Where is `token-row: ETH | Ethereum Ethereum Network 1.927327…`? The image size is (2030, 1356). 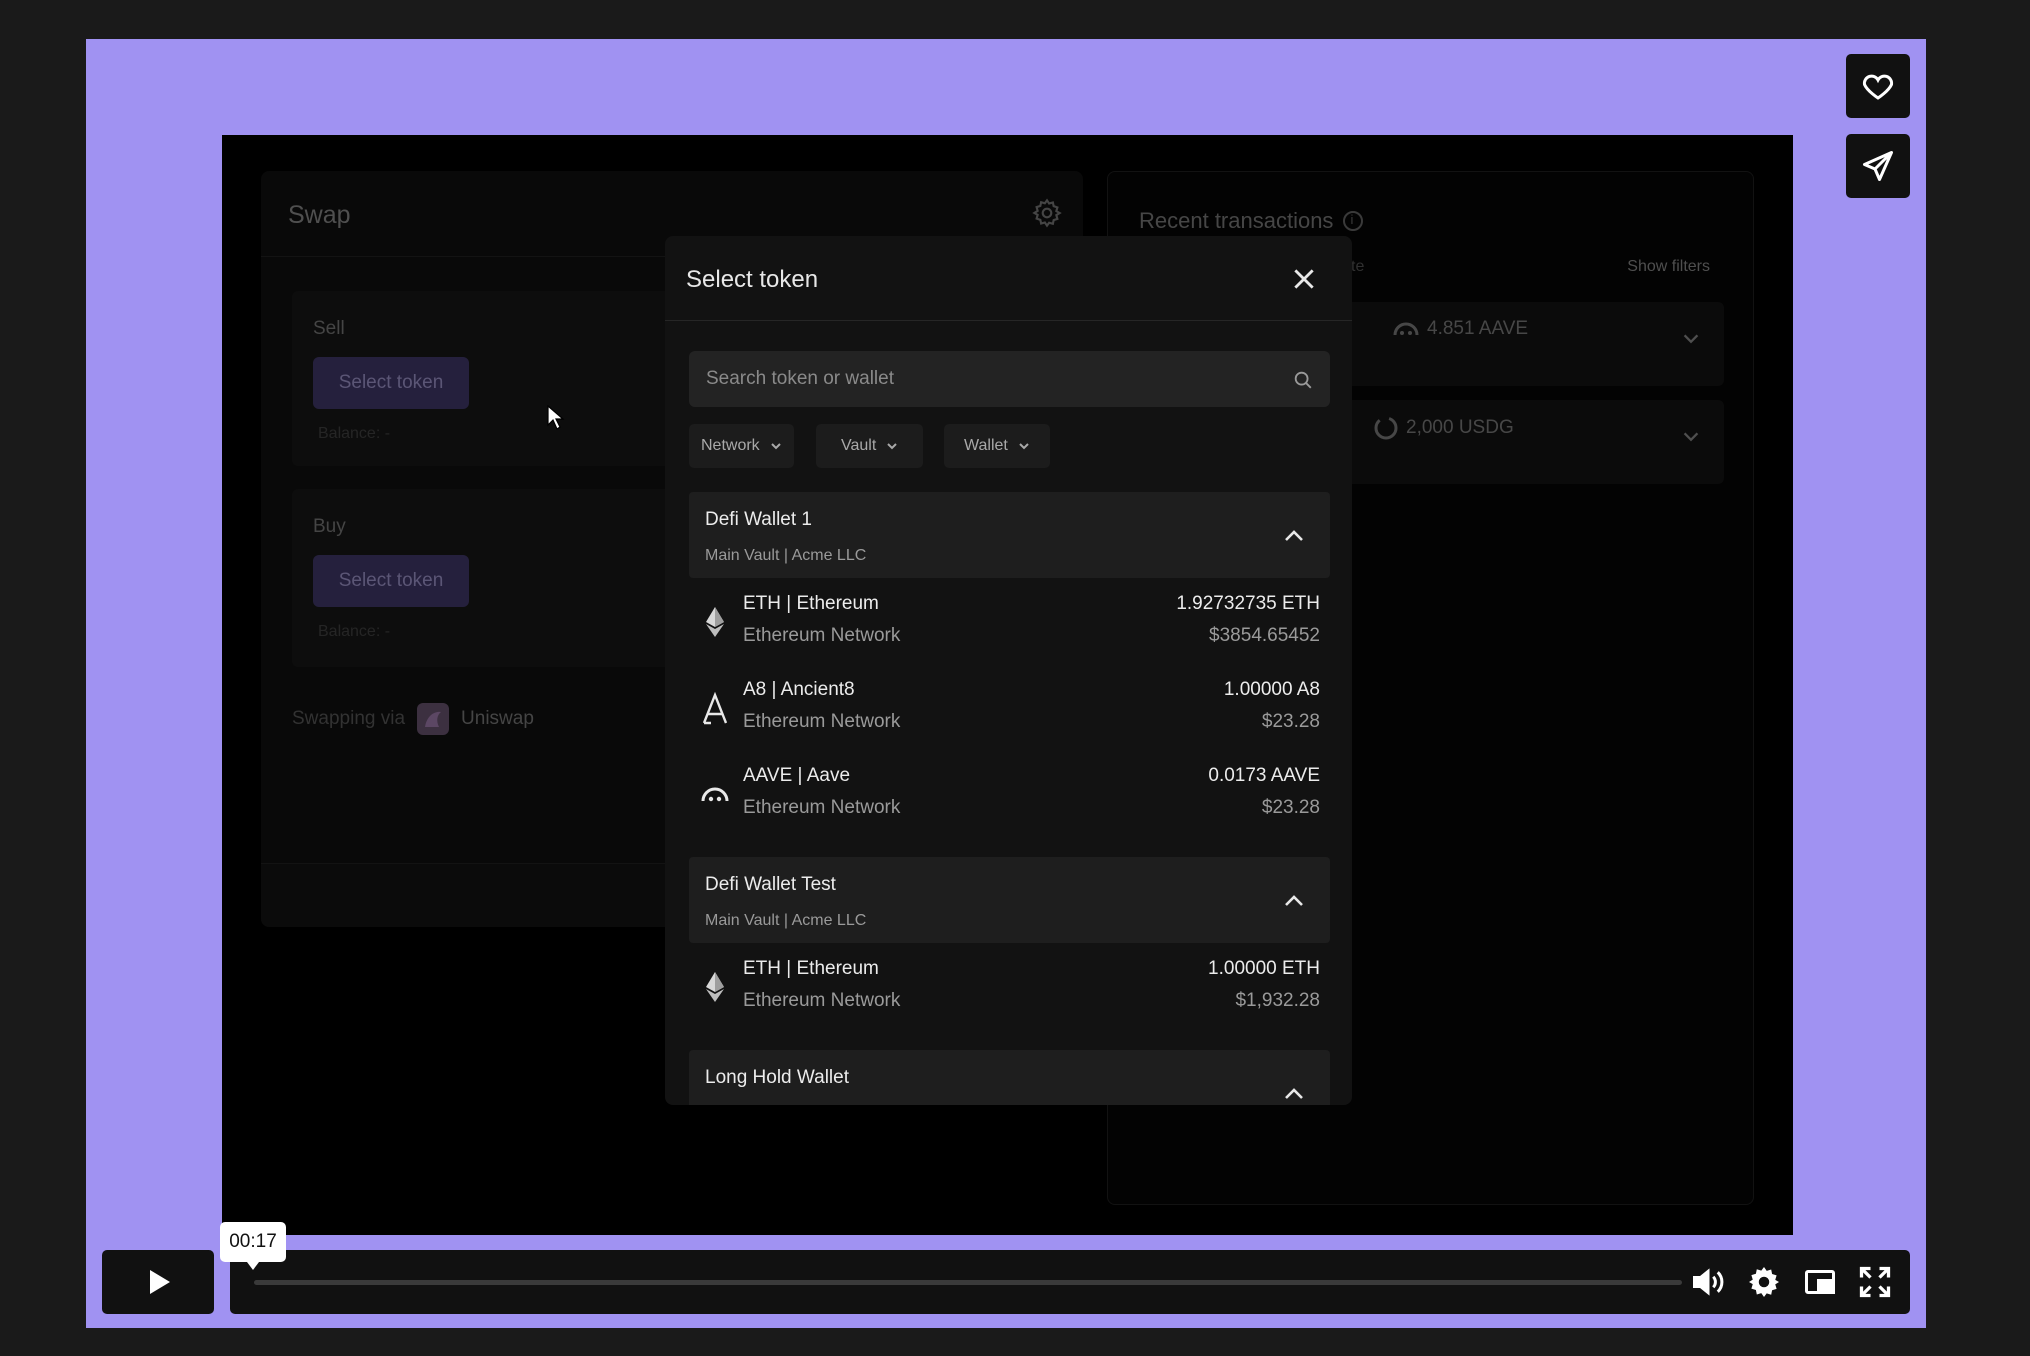 token-row: ETH | Ethereum Ethereum Network 1.927327… is located at coordinates (1009, 623).